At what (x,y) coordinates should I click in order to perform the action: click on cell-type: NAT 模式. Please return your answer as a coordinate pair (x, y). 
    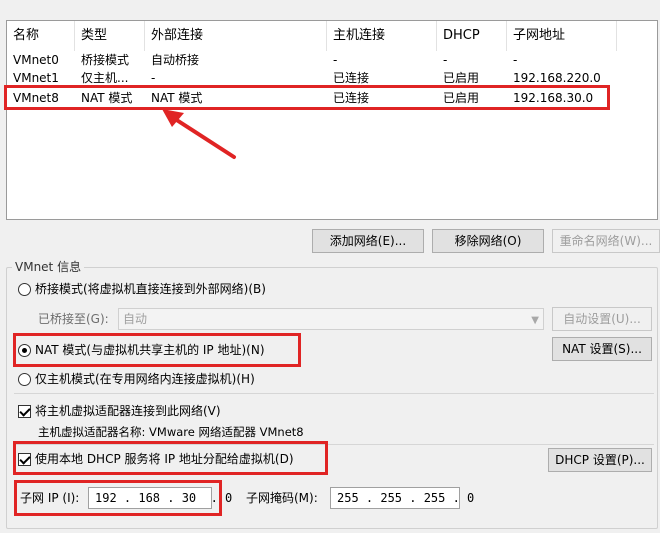
    Looking at the image, I should click on (107, 98).